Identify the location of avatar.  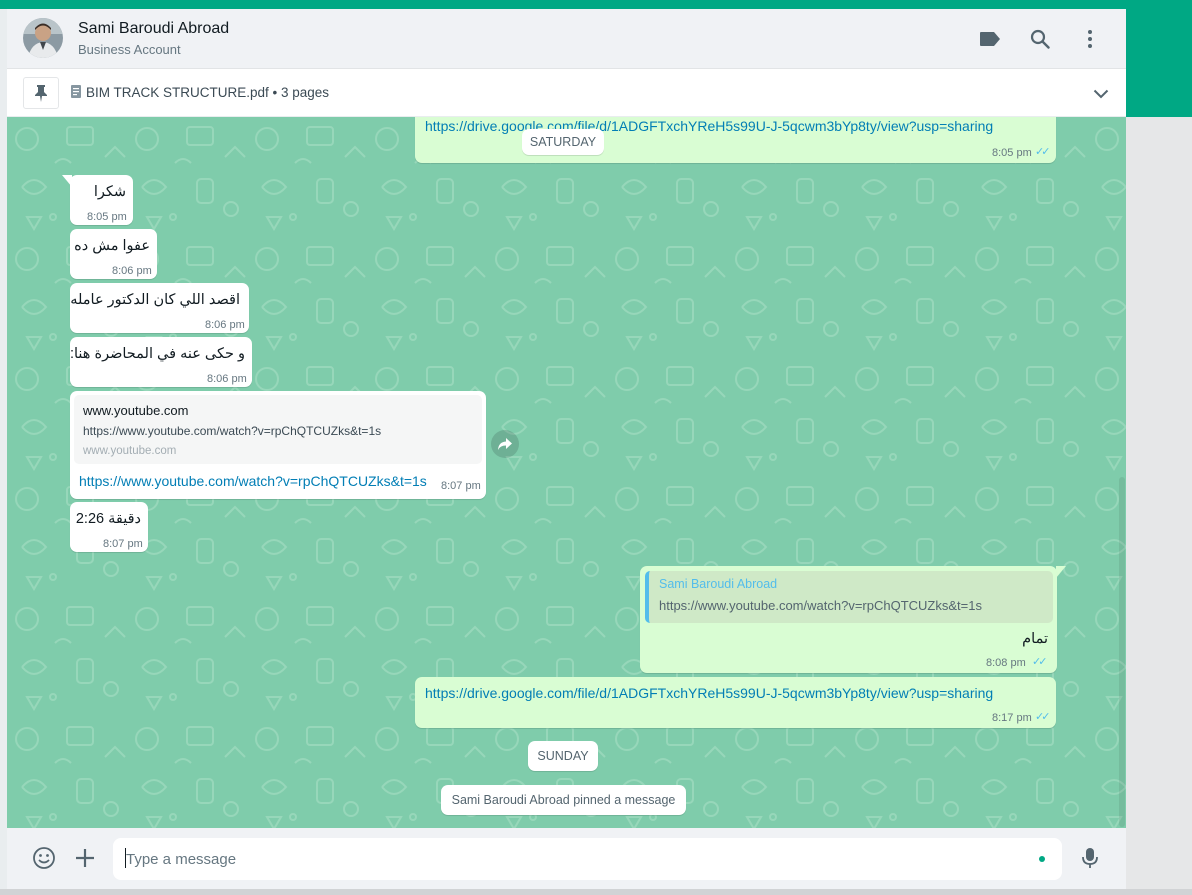
(43, 38).